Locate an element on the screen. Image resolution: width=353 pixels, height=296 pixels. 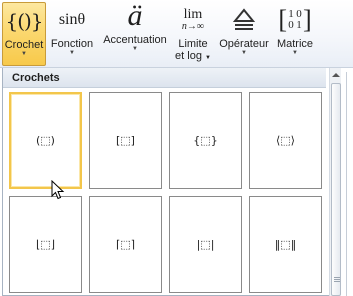
crochet-label: Crochet is located at coordinates (24, 45).